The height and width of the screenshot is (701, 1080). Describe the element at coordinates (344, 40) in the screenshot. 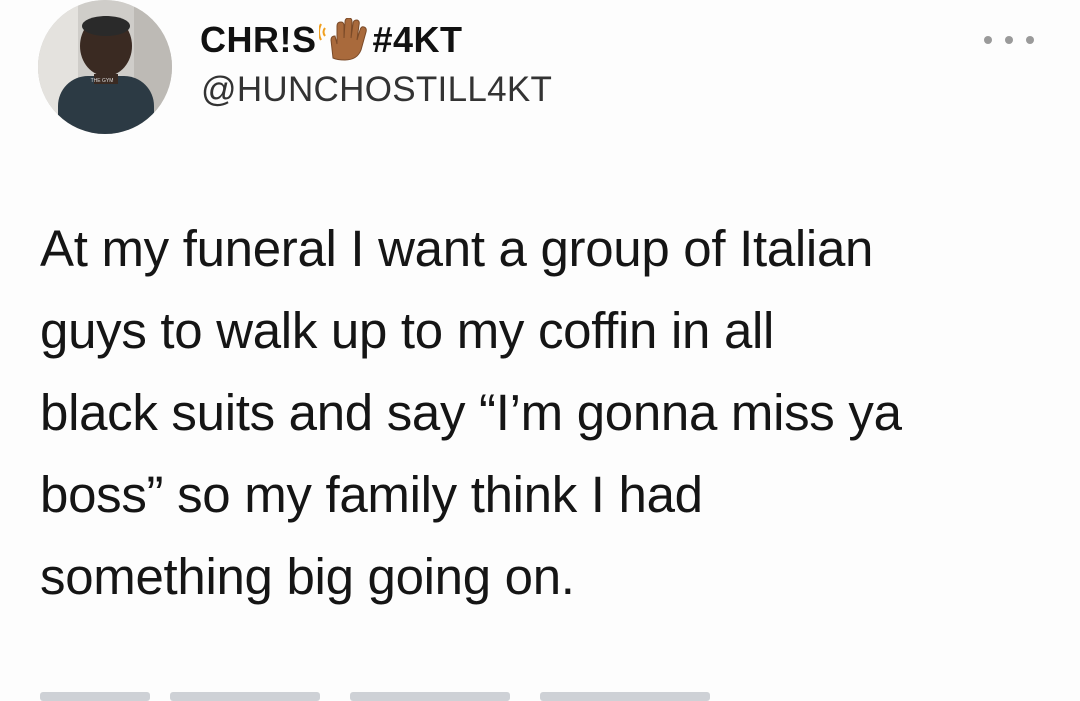

I see `waving-hand-icon` at that location.